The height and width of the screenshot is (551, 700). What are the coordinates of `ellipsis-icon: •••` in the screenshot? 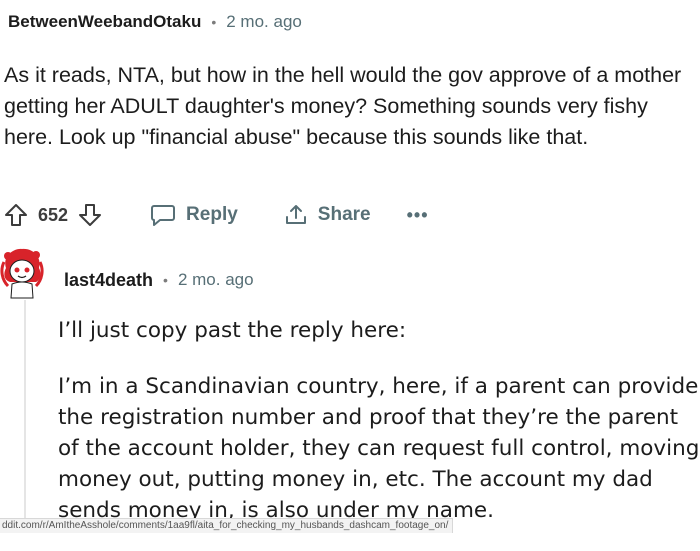 It's located at (417, 214).